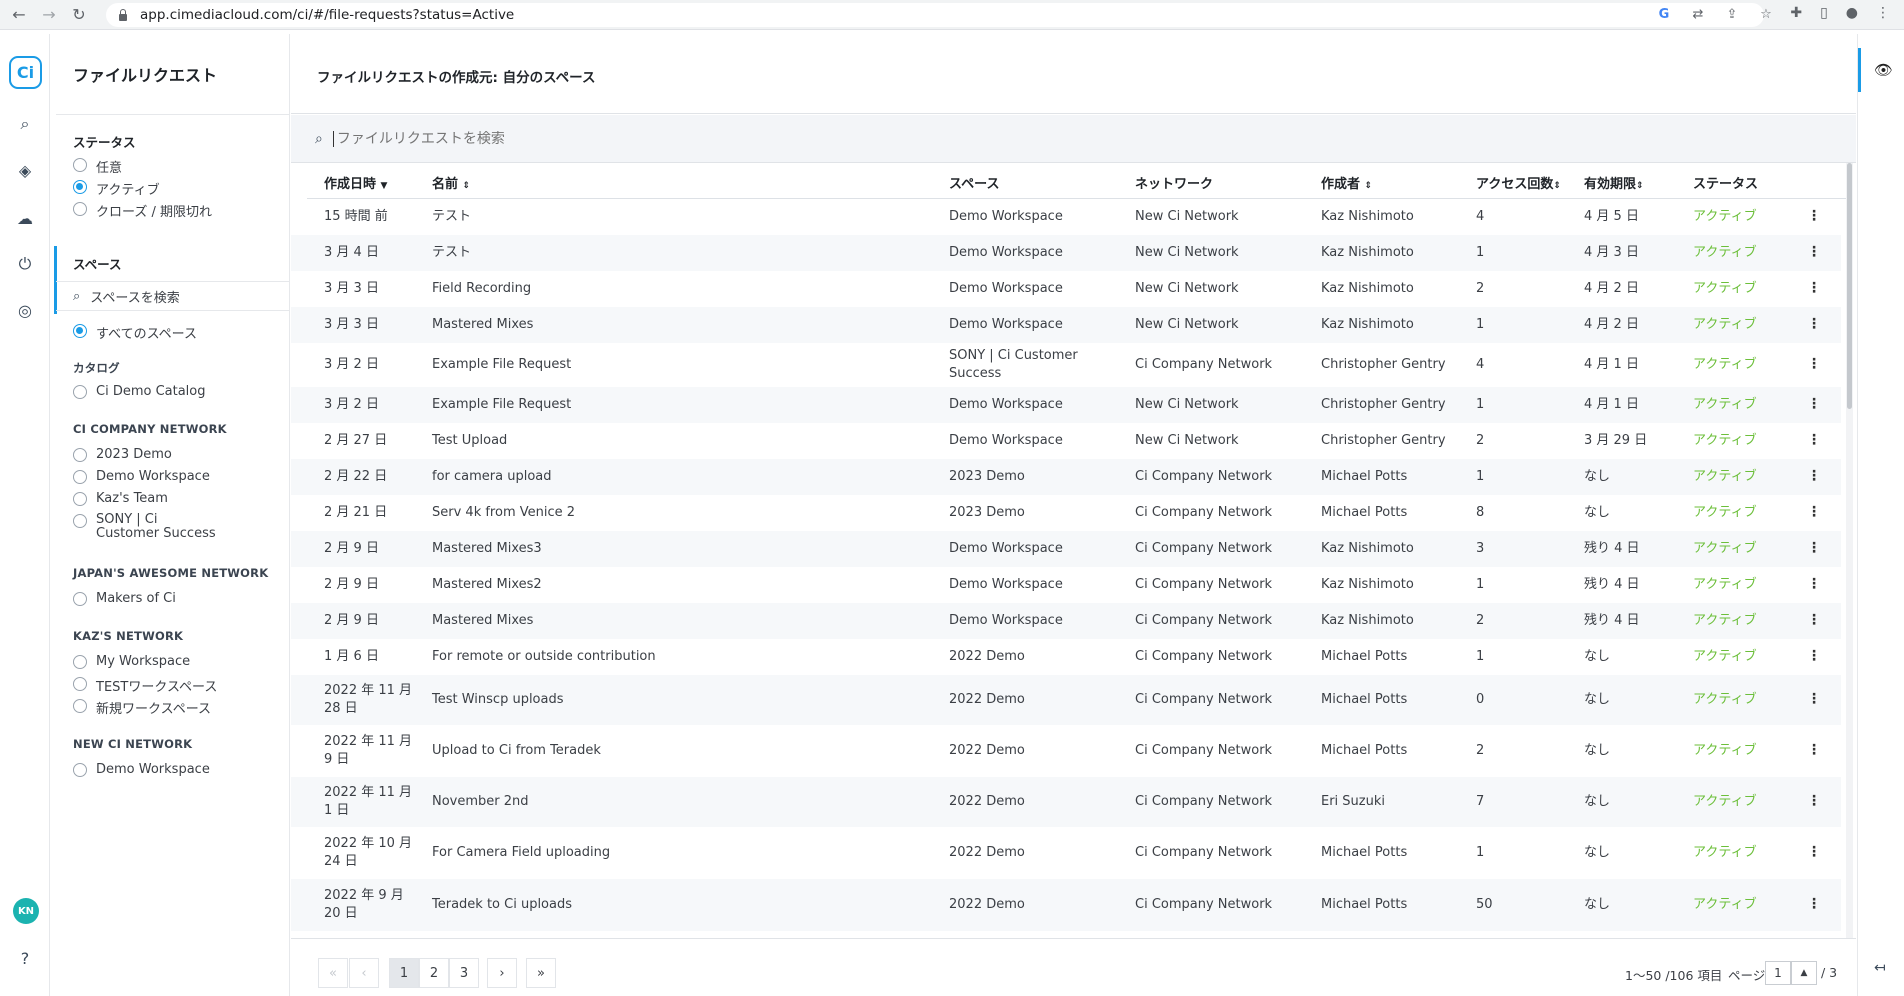  I want to click on cube-icon: ◈, so click(25, 170).